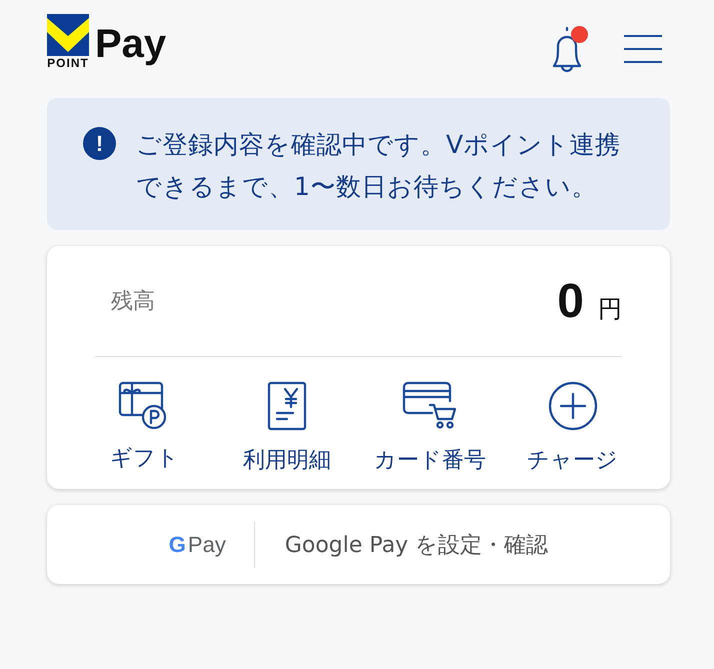 The image size is (714, 669). I want to click on action-button: 利用明細, so click(287, 428).